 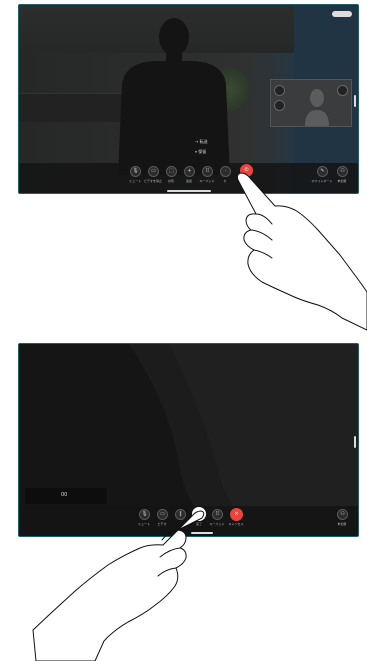 I want to click on more-label: カ, so click(x=225, y=181).